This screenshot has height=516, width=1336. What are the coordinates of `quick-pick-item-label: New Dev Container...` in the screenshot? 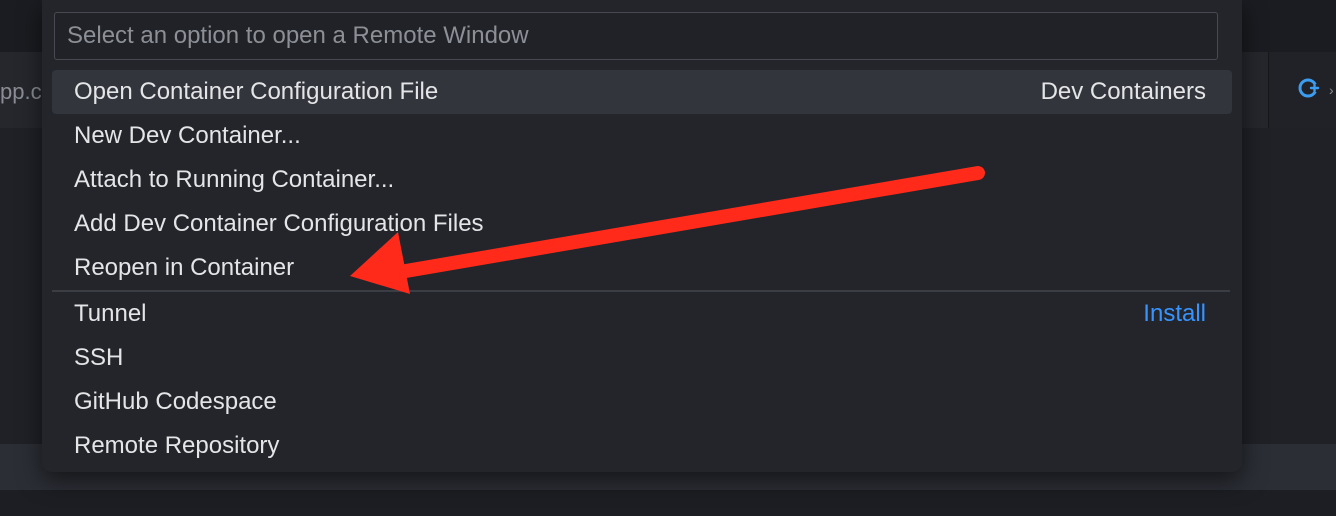 It's located at (187, 135).